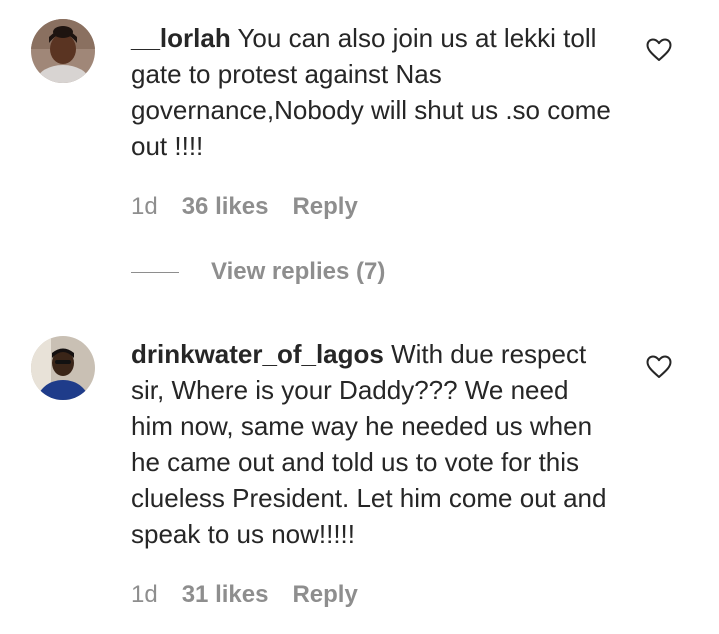 The image size is (719, 634). I want to click on comment-likes-count: 36 likes, so click(225, 207).